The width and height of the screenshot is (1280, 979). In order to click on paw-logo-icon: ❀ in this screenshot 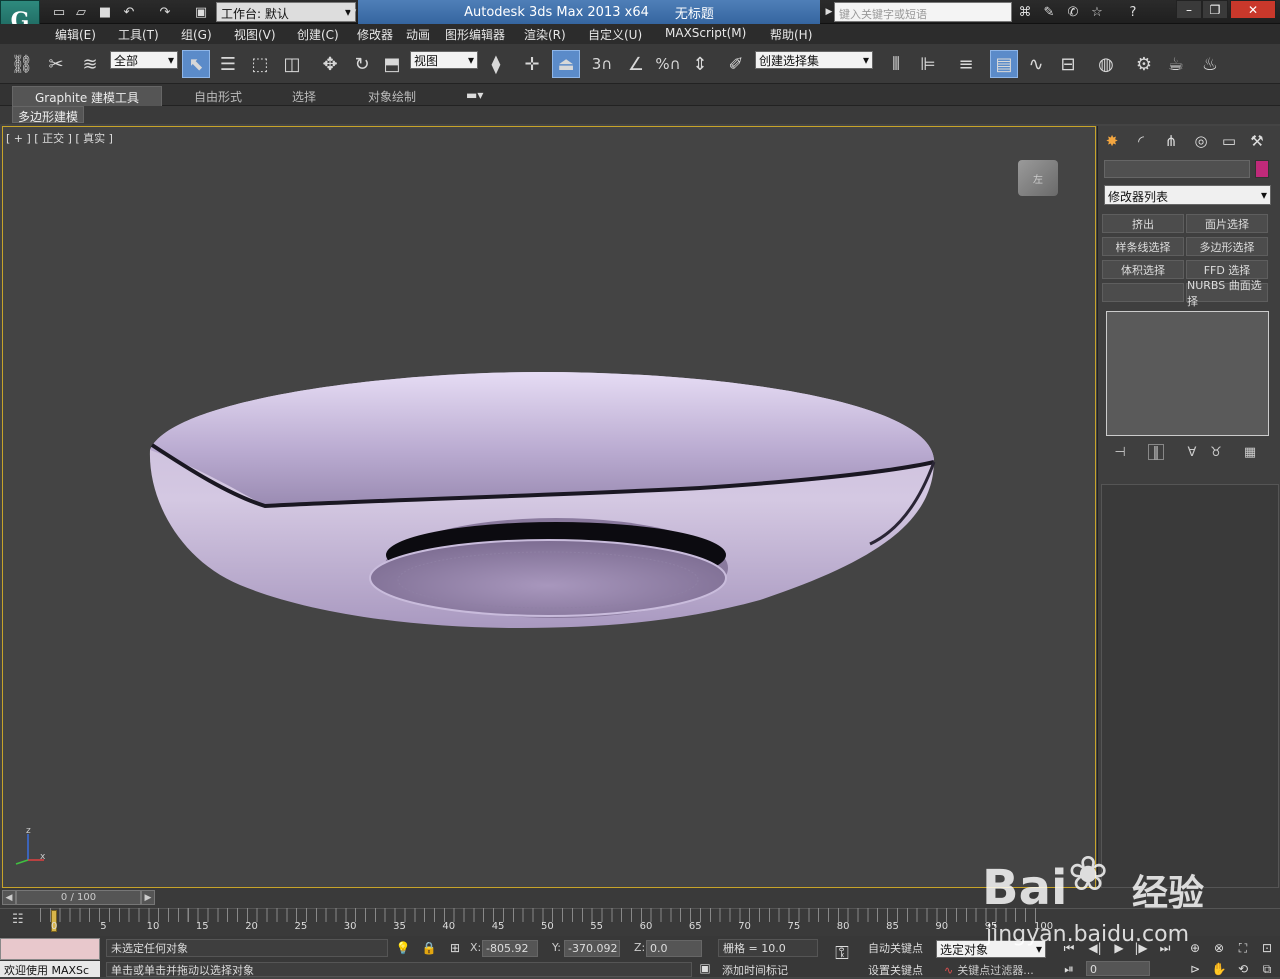, I will do `click(1088, 874)`.